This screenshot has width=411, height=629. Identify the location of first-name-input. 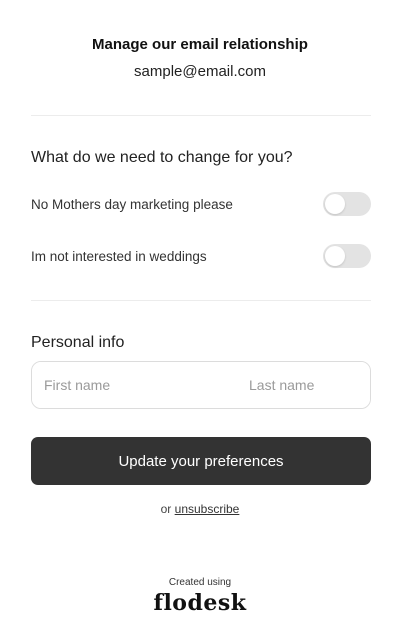
(134, 385).